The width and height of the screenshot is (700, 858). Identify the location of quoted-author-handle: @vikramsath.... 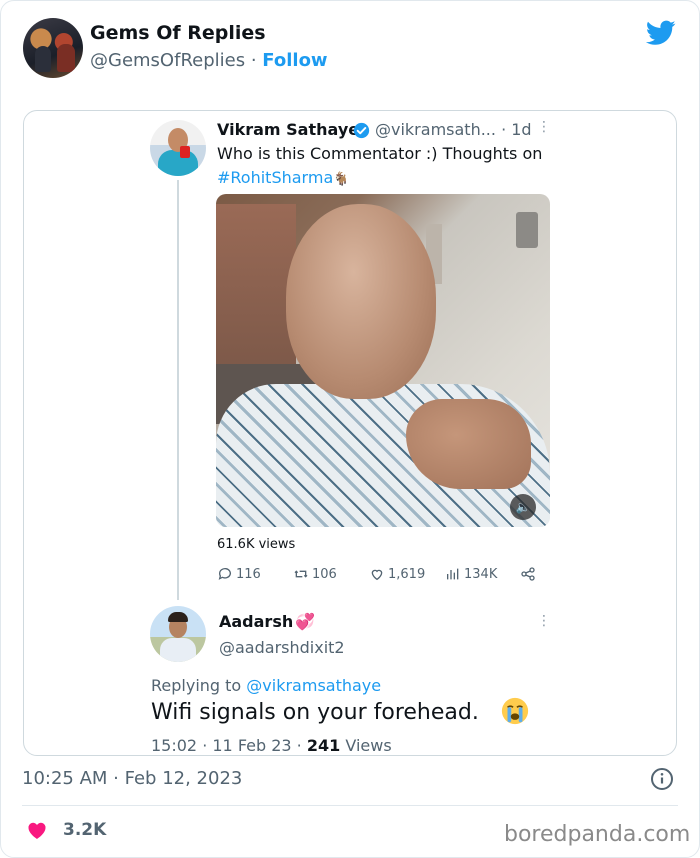
(435, 129).